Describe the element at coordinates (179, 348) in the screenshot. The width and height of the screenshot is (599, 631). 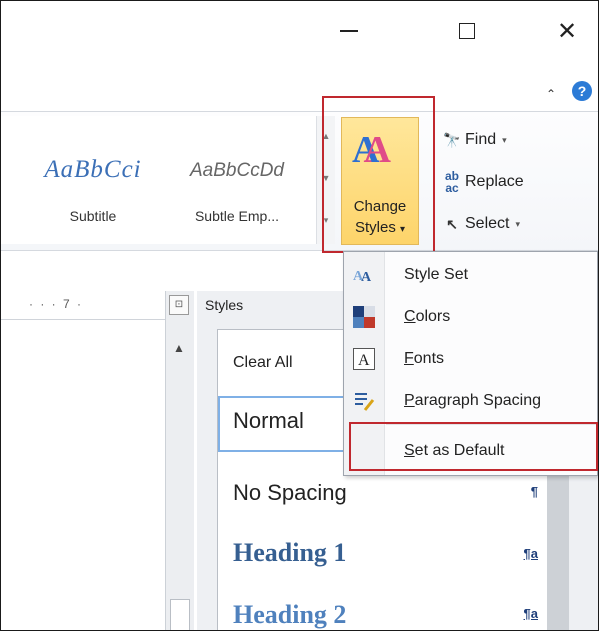
I see `scroll-up-icon: ▲` at that location.